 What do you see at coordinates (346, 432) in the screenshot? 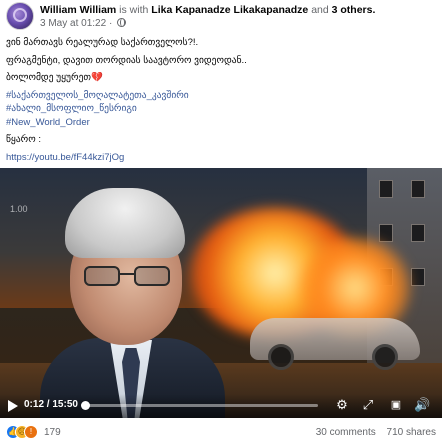
I see `comments-count: 30 comments` at bounding box center [346, 432].